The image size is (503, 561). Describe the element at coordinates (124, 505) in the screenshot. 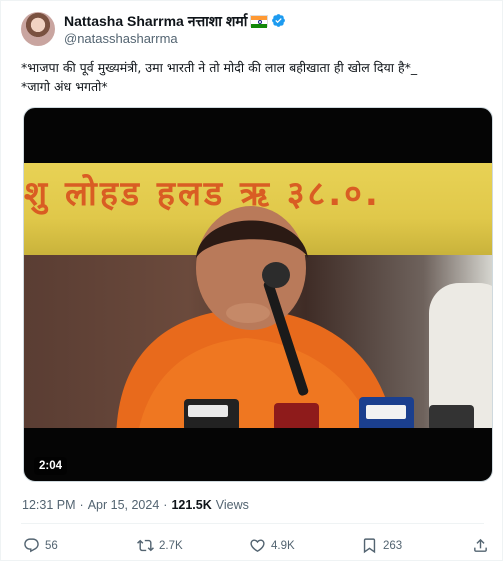

I see `tweet-date: Apr 15, 2024` at that location.